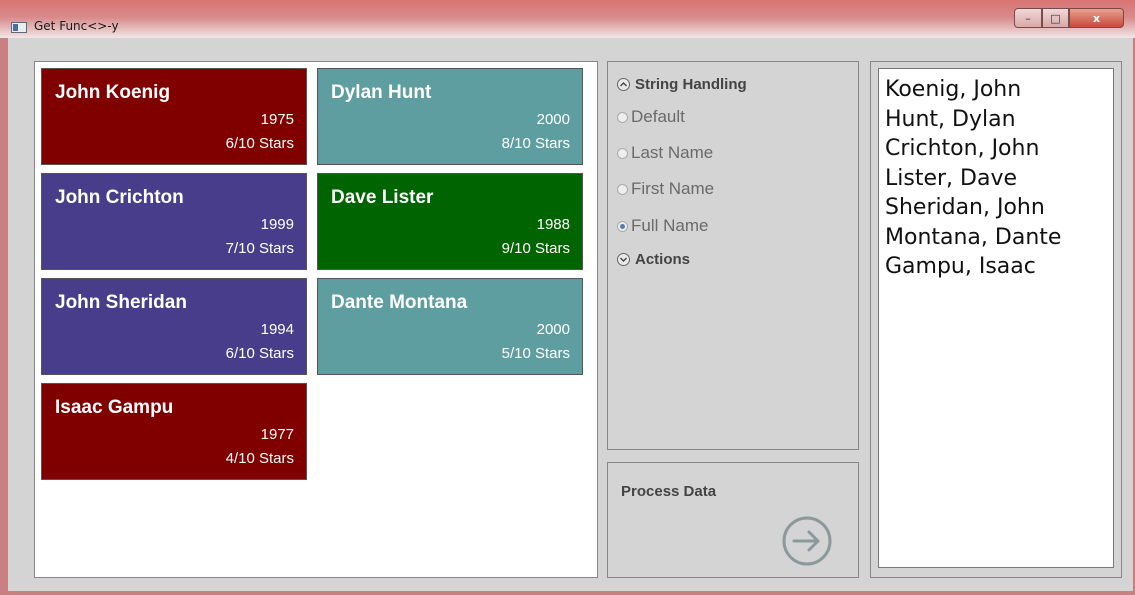 The width and height of the screenshot is (1135, 595). What do you see at coordinates (174, 221) in the screenshot?
I see `character-card: John Crichton 1999 7/10 Stars` at bounding box center [174, 221].